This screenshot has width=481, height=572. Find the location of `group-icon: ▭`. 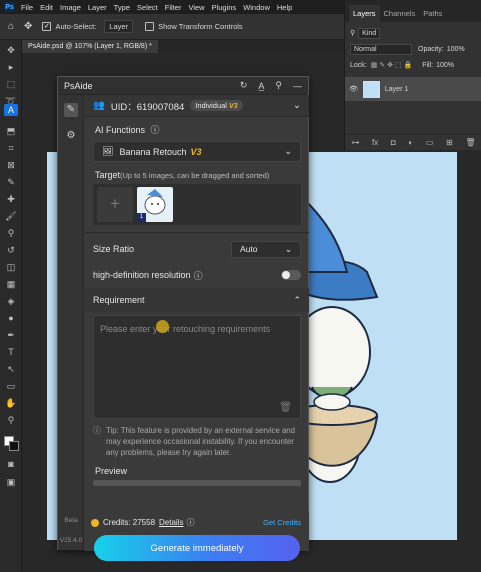

group-icon: ▭ is located at coordinates (430, 142).